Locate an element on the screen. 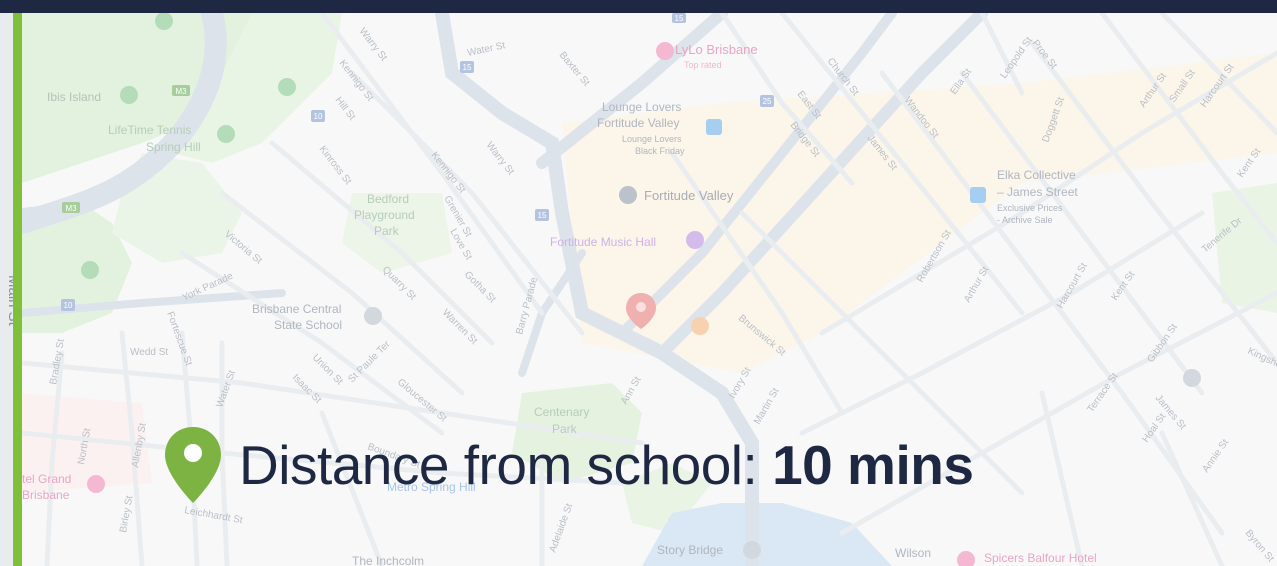 Image resolution: width=1277 pixels, height=566 pixels. top-header-bar is located at coordinates (638, 6).